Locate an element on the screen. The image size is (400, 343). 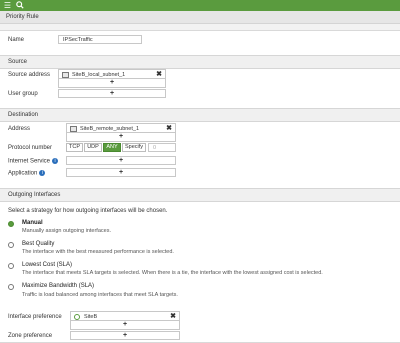
protocol-any-button: ANY is located at coordinates (112, 147).